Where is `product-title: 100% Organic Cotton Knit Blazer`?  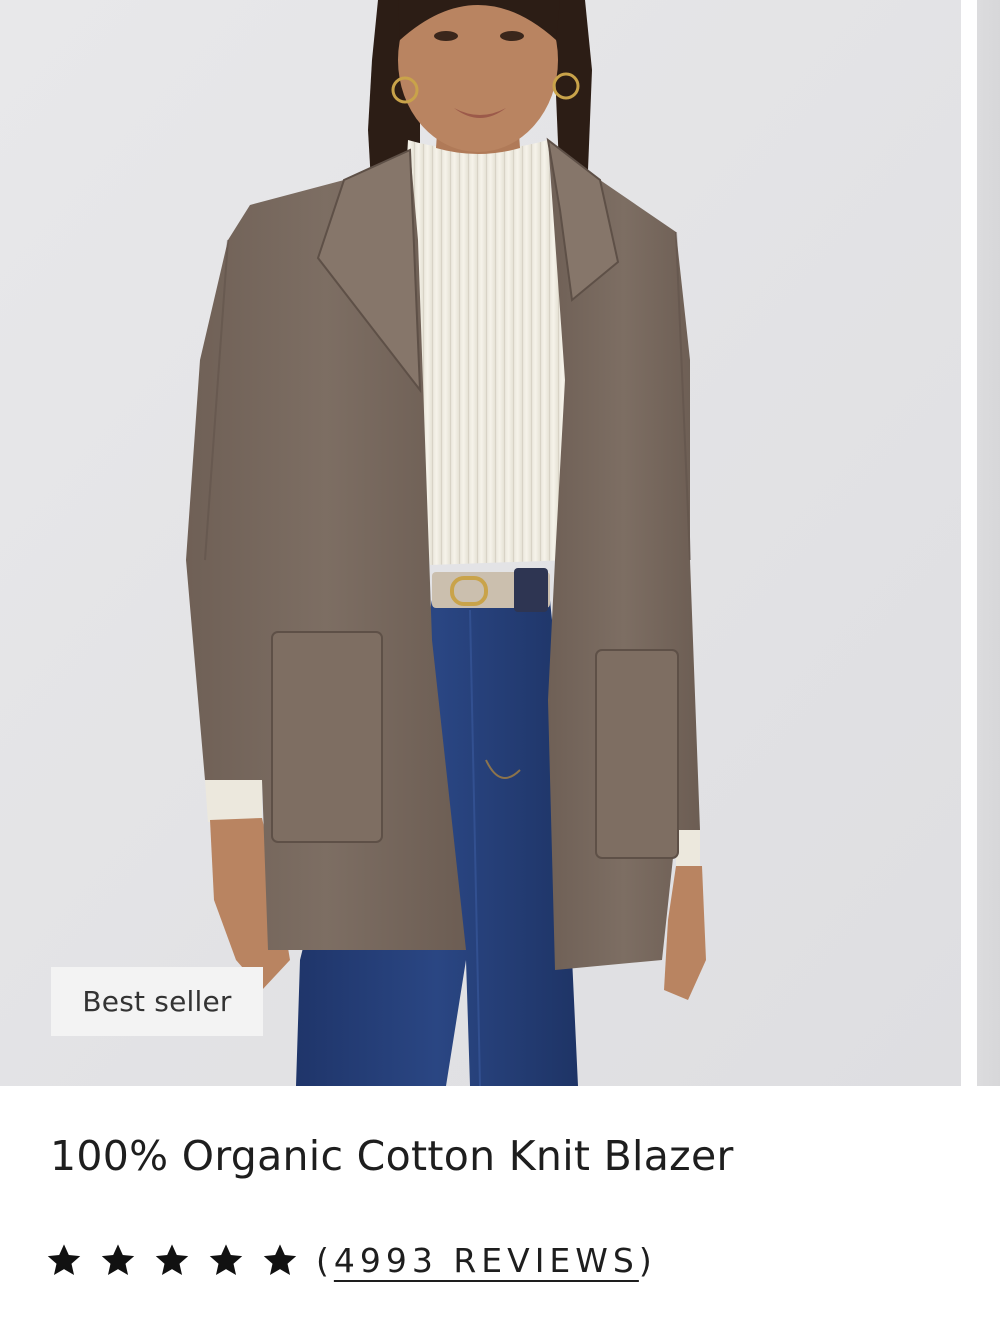 product-title: 100% Organic Cotton Knit Blazer is located at coordinates (392, 1156).